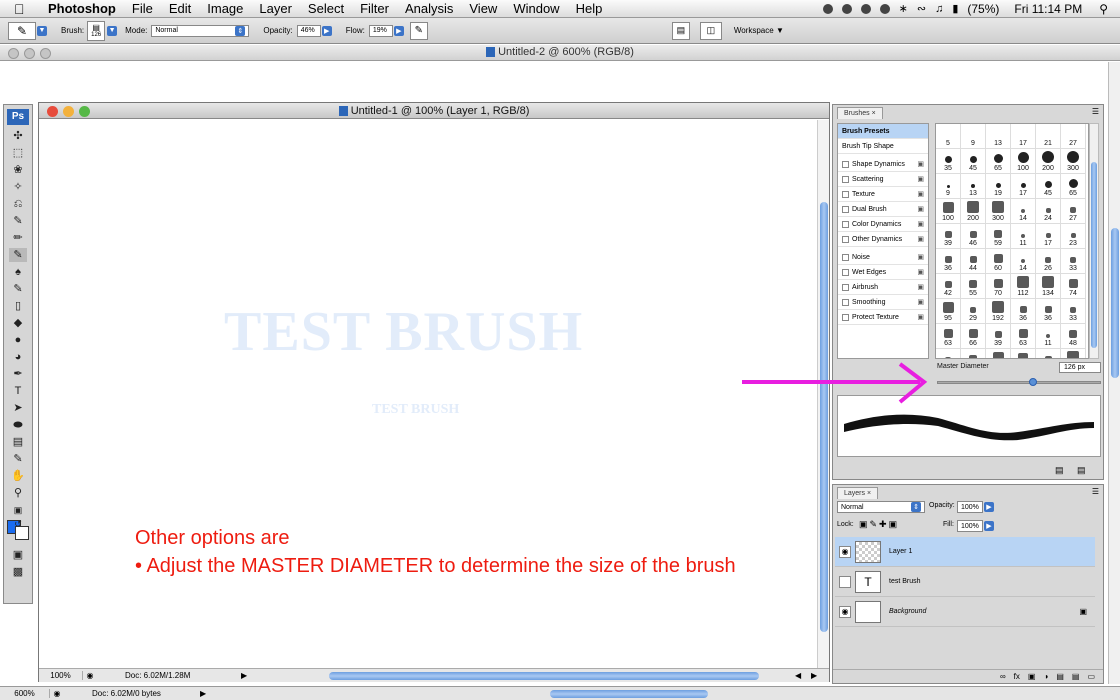  Describe the element at coordinates (483, 8) in the screenshot. I see `menu-view: View` at that location.